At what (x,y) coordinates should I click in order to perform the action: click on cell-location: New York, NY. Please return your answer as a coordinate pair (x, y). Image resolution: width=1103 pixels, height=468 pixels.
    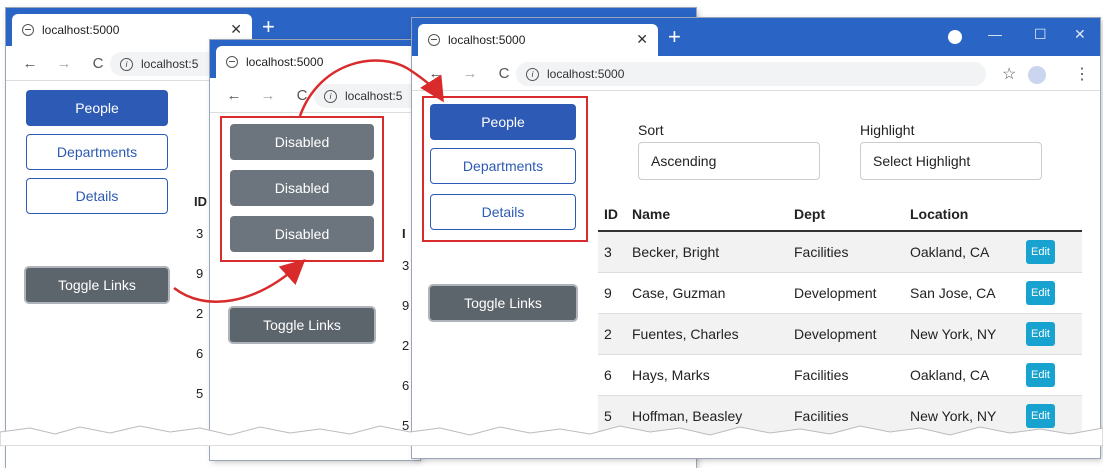
    Looking at the image, I should click on (962, 334).